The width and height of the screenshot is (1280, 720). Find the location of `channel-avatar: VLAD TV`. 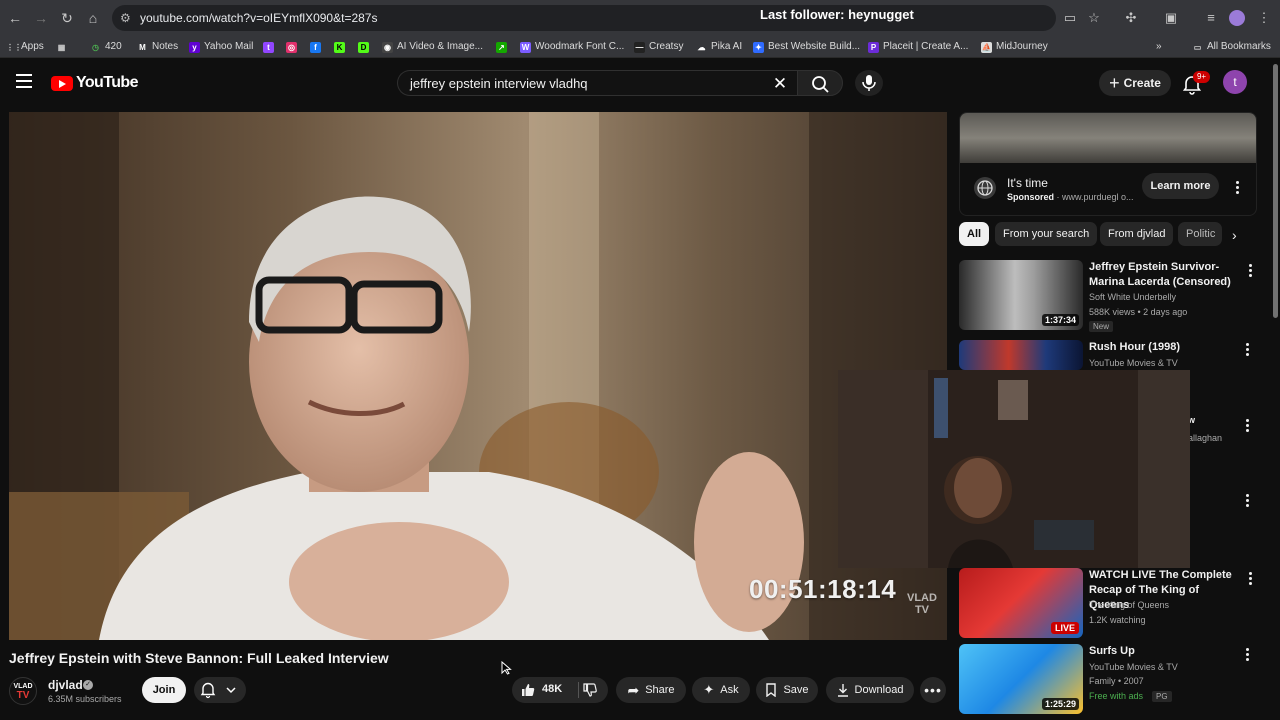

channel-avatar: VLAD TV is located at coordinates (23, 691).